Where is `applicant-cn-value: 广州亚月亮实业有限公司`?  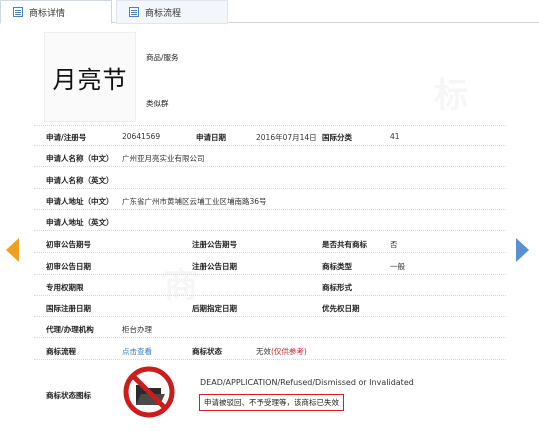 applicant-cn-value: 广州亚月亮实业有限公司 is located at coordinates (163, 158).